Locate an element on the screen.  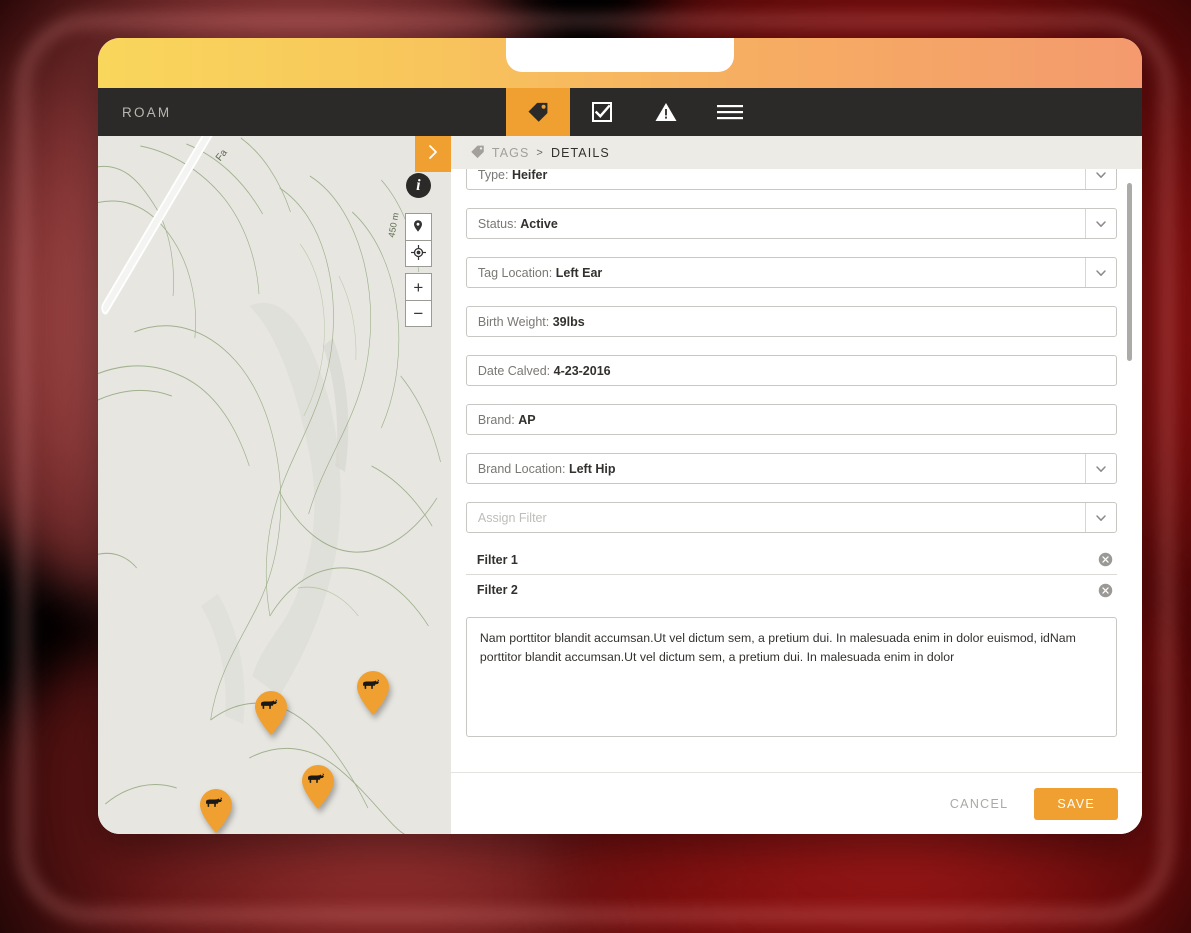
device-notch is located at coordinates (620, 55).